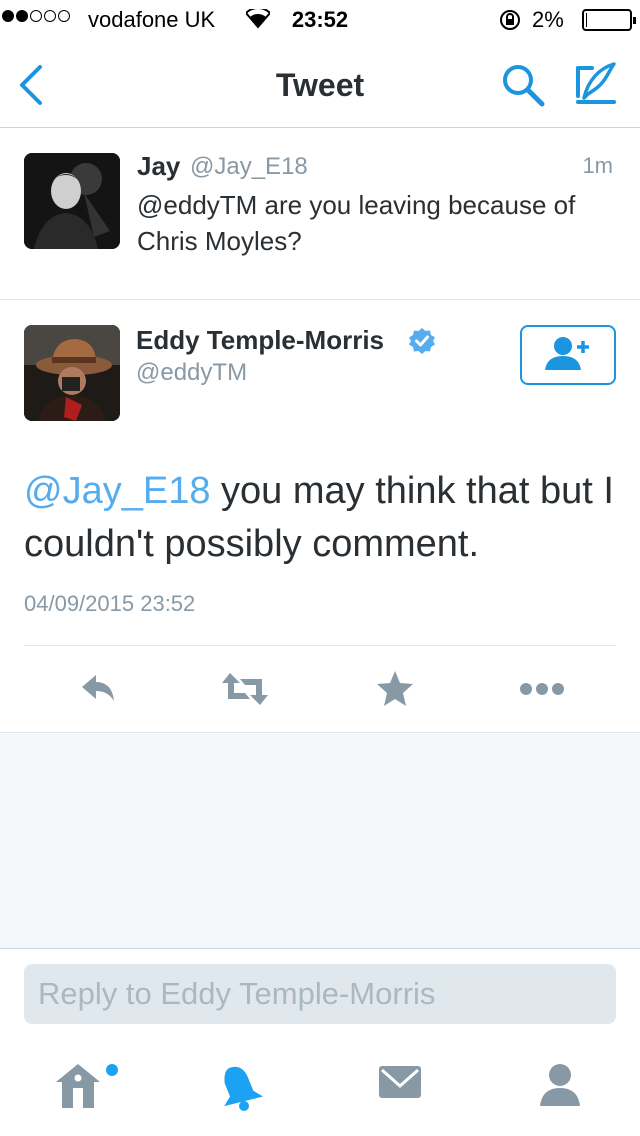 The height and width of the screenshot is (1136, 640). Describe the element at coordinates (320, 84) in the screenshot. I see `nav-bar: Tweet` at that location.